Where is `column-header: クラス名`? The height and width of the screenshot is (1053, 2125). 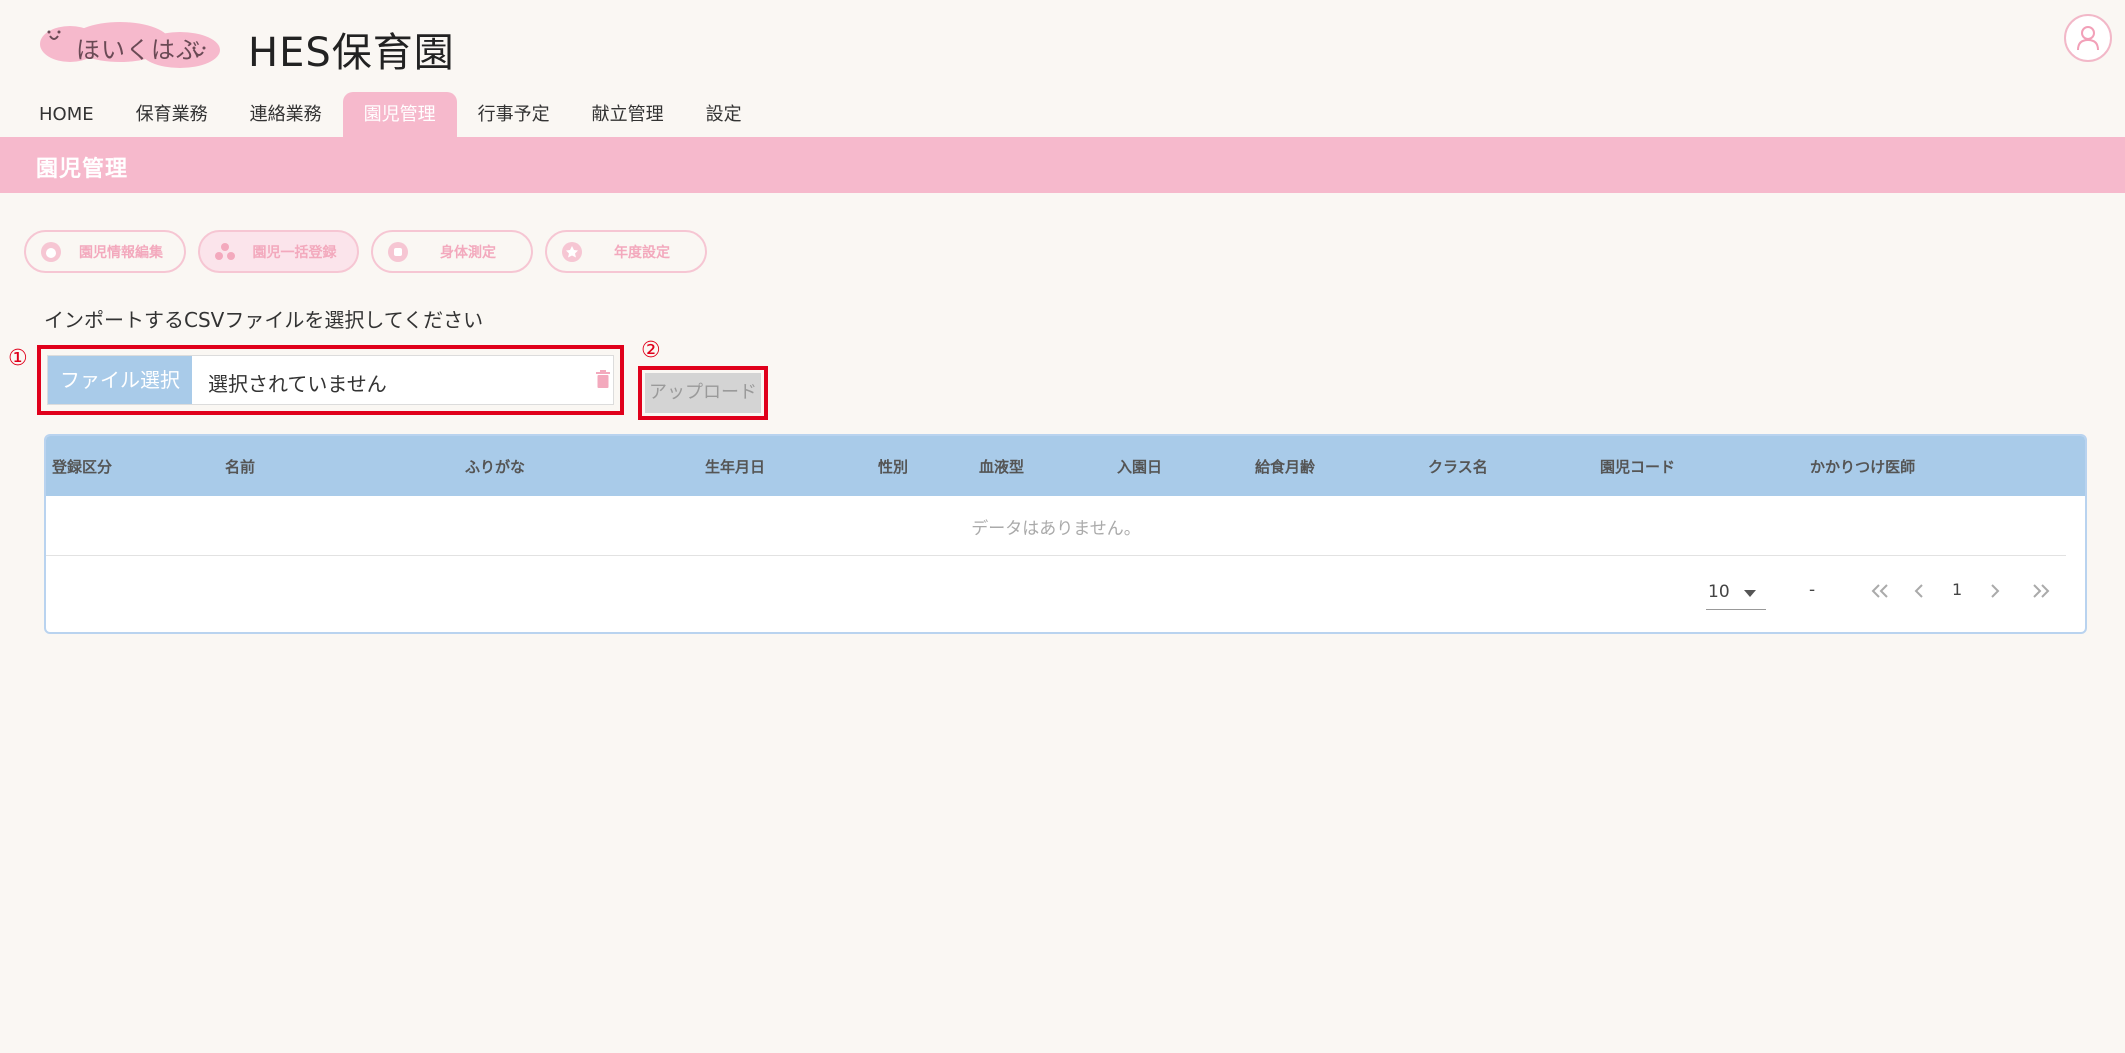
column-header: クラス名 is located at coordinates (1458, 466).